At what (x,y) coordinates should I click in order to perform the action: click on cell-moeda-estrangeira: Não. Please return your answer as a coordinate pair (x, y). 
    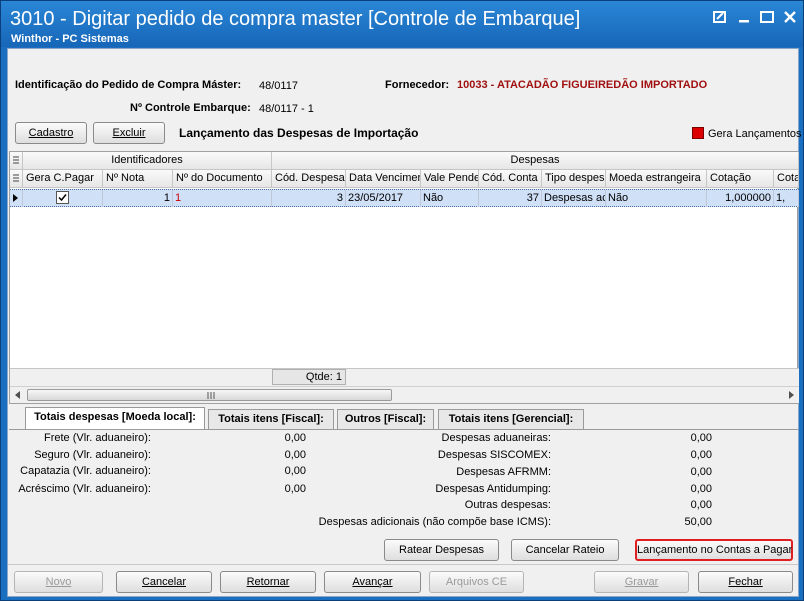
    Looking at the image, I should click on (656, 198).